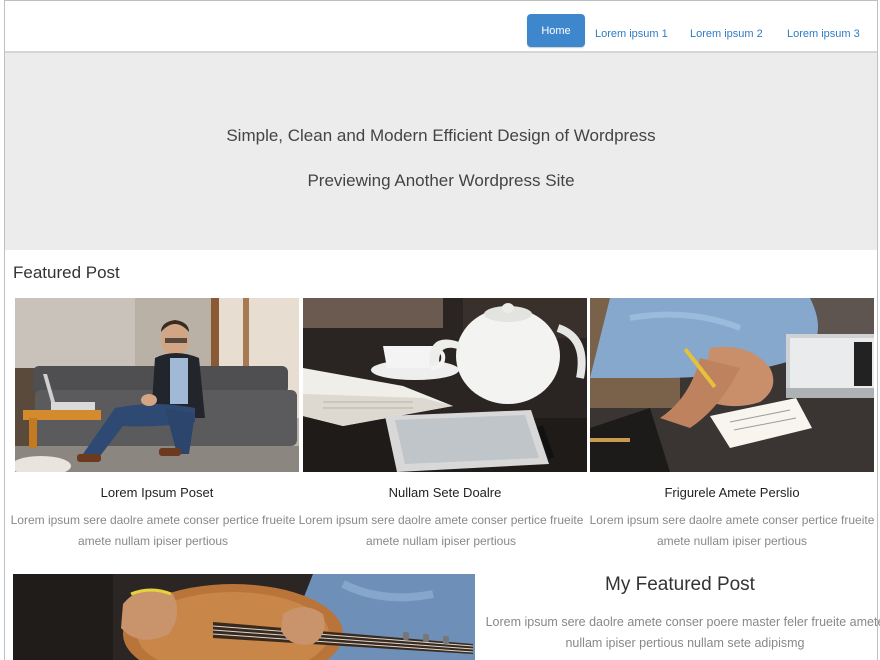 This screenshot has width=880, height=660. I want to click on my-featured-post-title: My Featured Post, so click(680, 585).